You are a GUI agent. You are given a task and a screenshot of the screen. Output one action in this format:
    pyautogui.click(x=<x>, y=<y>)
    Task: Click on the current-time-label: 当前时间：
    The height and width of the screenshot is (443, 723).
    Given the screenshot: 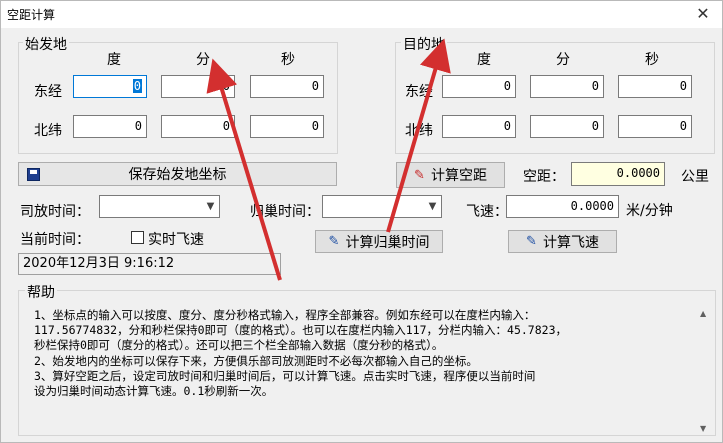 What is the action you would take?
    pyautogui.click(x=55, y=240)
    